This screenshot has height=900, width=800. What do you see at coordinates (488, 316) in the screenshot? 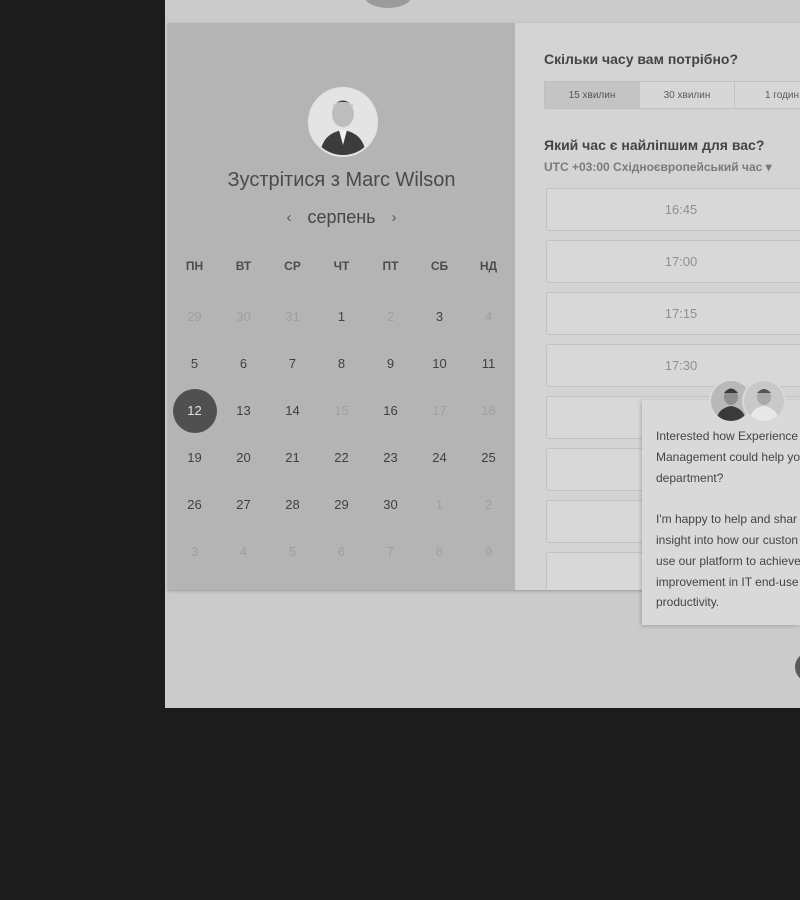
I see `calendar-day-number: 4` at bounding box center [488, 316].